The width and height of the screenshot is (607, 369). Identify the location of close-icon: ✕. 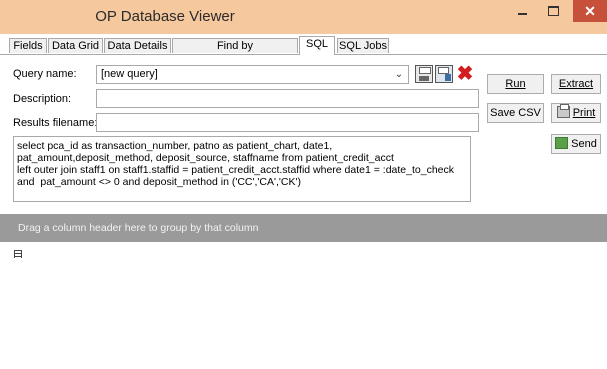
(590, 11).